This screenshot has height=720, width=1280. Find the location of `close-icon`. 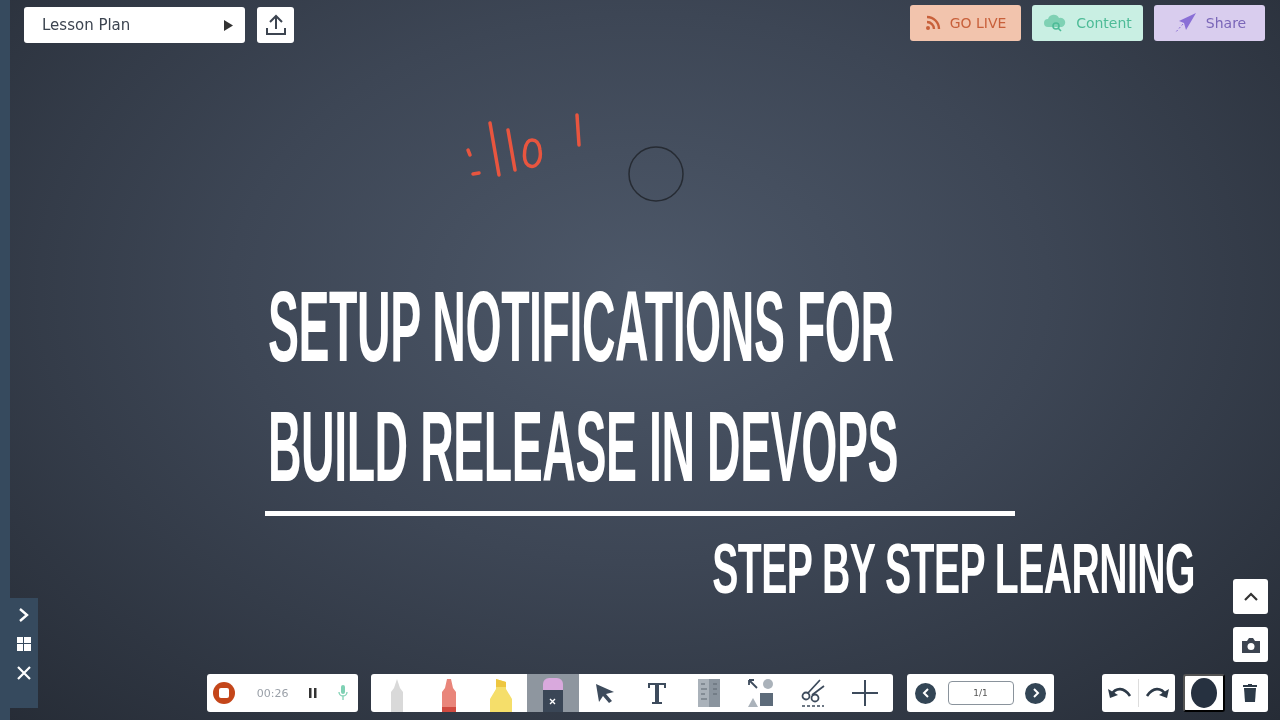

close-icon is located at coordinates (24, 673).